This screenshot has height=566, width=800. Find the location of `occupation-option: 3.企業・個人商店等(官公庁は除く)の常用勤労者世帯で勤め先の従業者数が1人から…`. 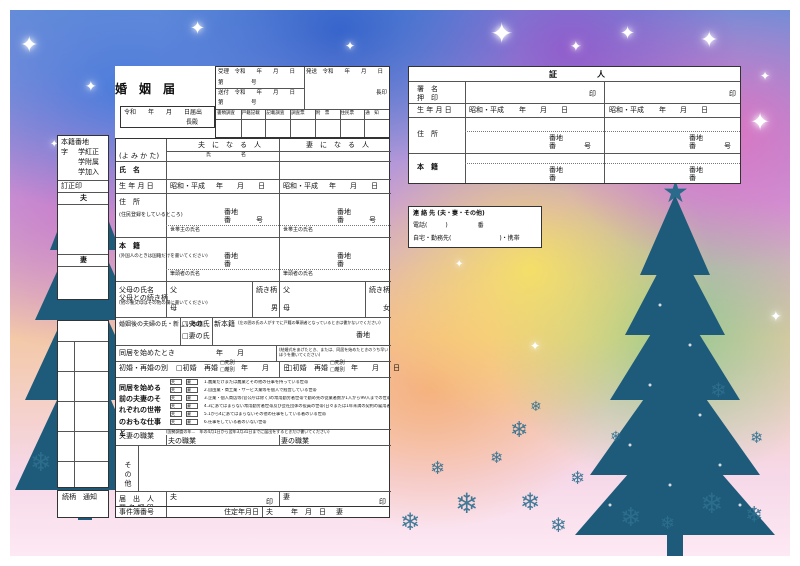

occupation-option: 3.企業・個人商店等(官公庁は除く)の常用勤労者世帯で勤め先の従業者数が1人から… is located at coordinates (296, 398).